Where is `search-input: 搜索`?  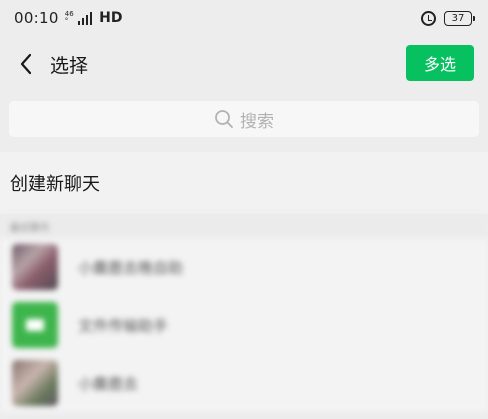
search-input: 搜索 is located at coordinates (244, 119).